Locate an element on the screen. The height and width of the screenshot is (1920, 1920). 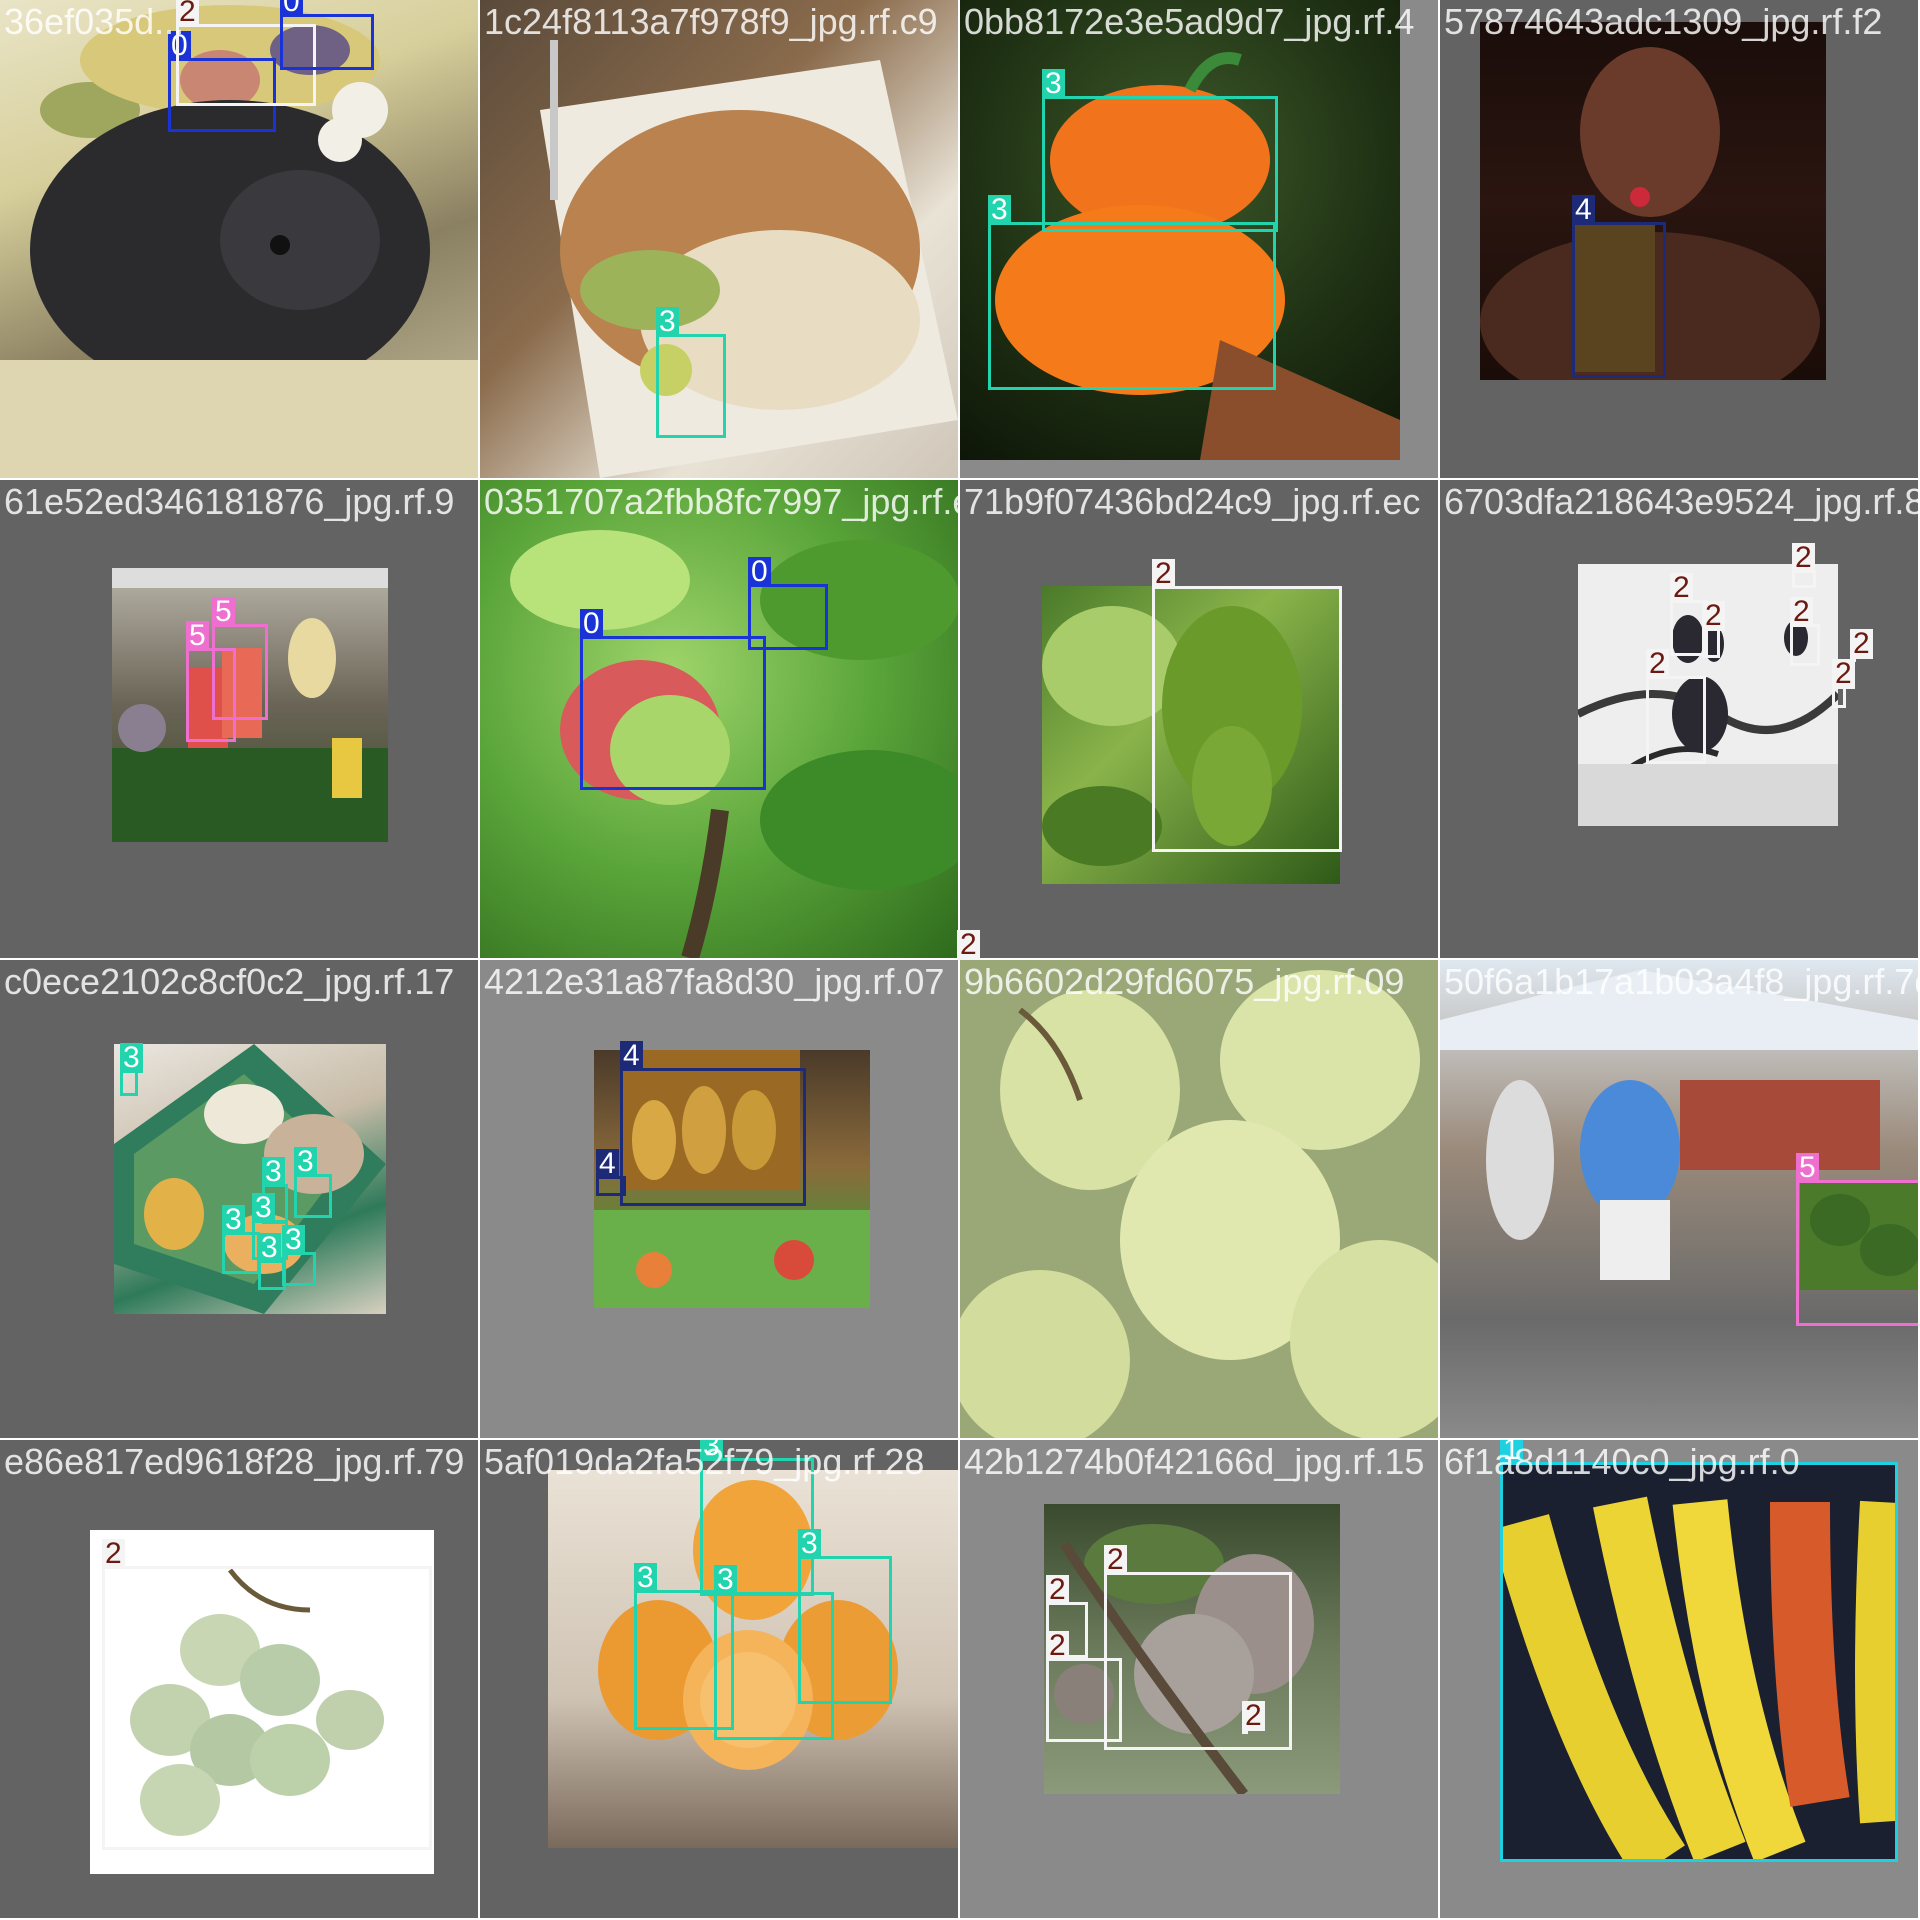
mosaic-tile: 0 0 0351707a2fbb8fc7997_jpg.rf.e9 is located at coordinates (719, 719).